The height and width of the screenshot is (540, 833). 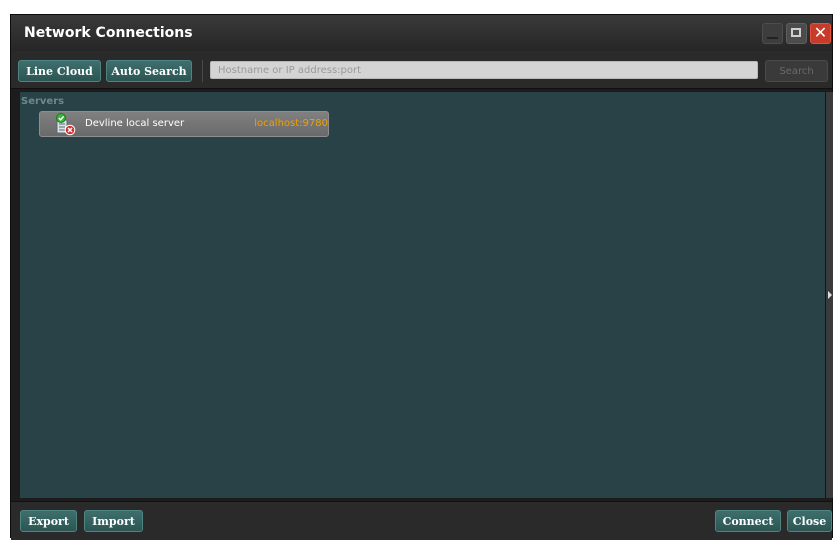 I want to click on minimize-button, so click(x=772, y=33).